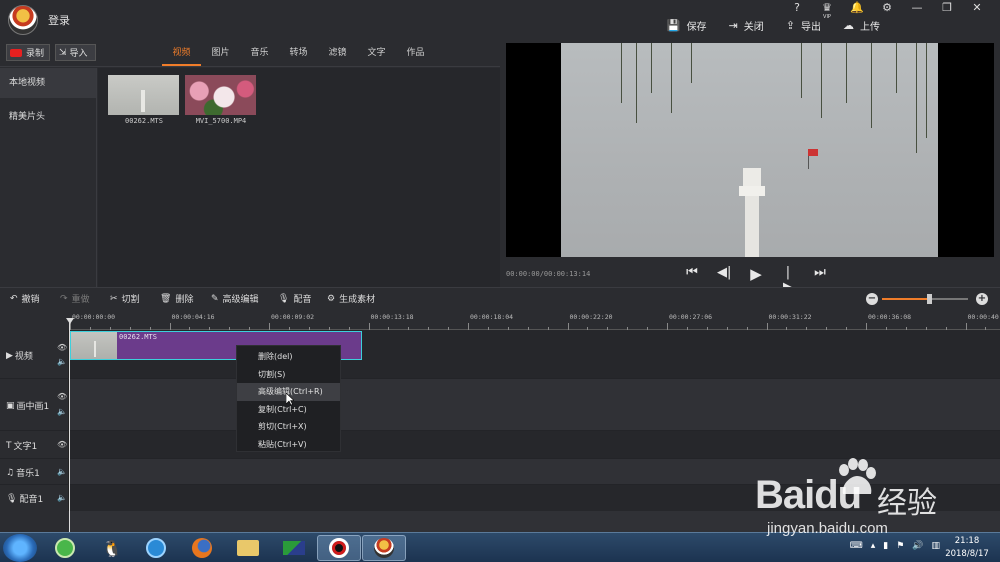 This screenshot has width=1000, height=562. What do you see at coordinates (982, 299) in the screenshot?
I see `zoom-in-icon: +` at bounding box center [982, 299].